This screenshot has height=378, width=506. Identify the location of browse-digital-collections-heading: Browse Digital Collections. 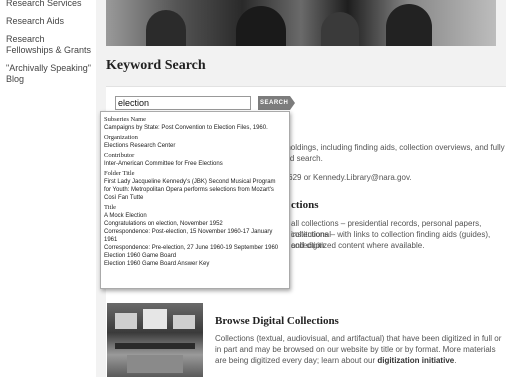
(277, 321).